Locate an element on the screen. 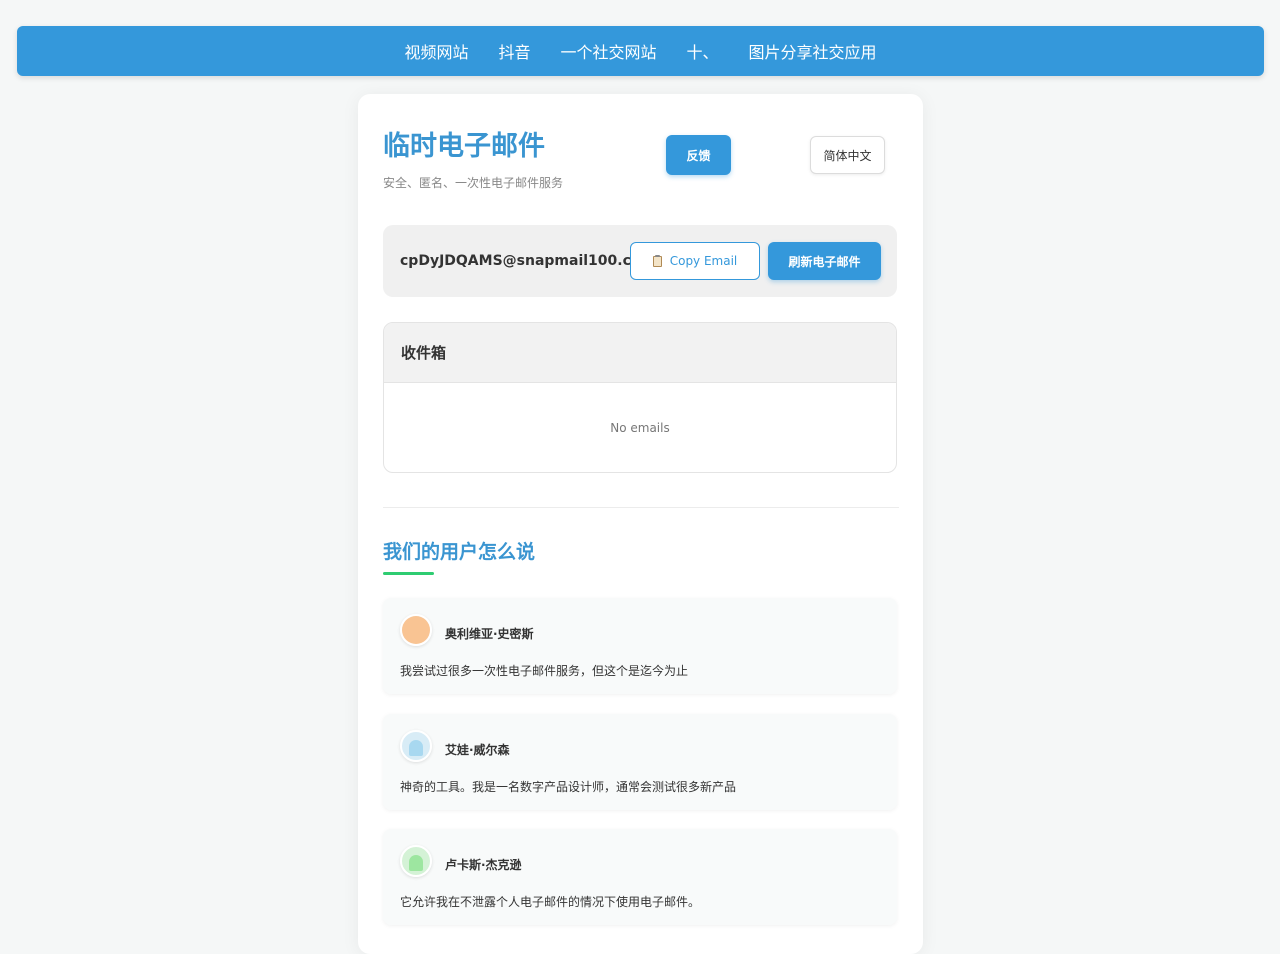 This screenshot has width=1280, height=954. testimonial-card: 奥利维亚·史密斯 我尝试过很多一次性电子邮件服务，但这个是迄今为止 is located at coordinates (640, 646).